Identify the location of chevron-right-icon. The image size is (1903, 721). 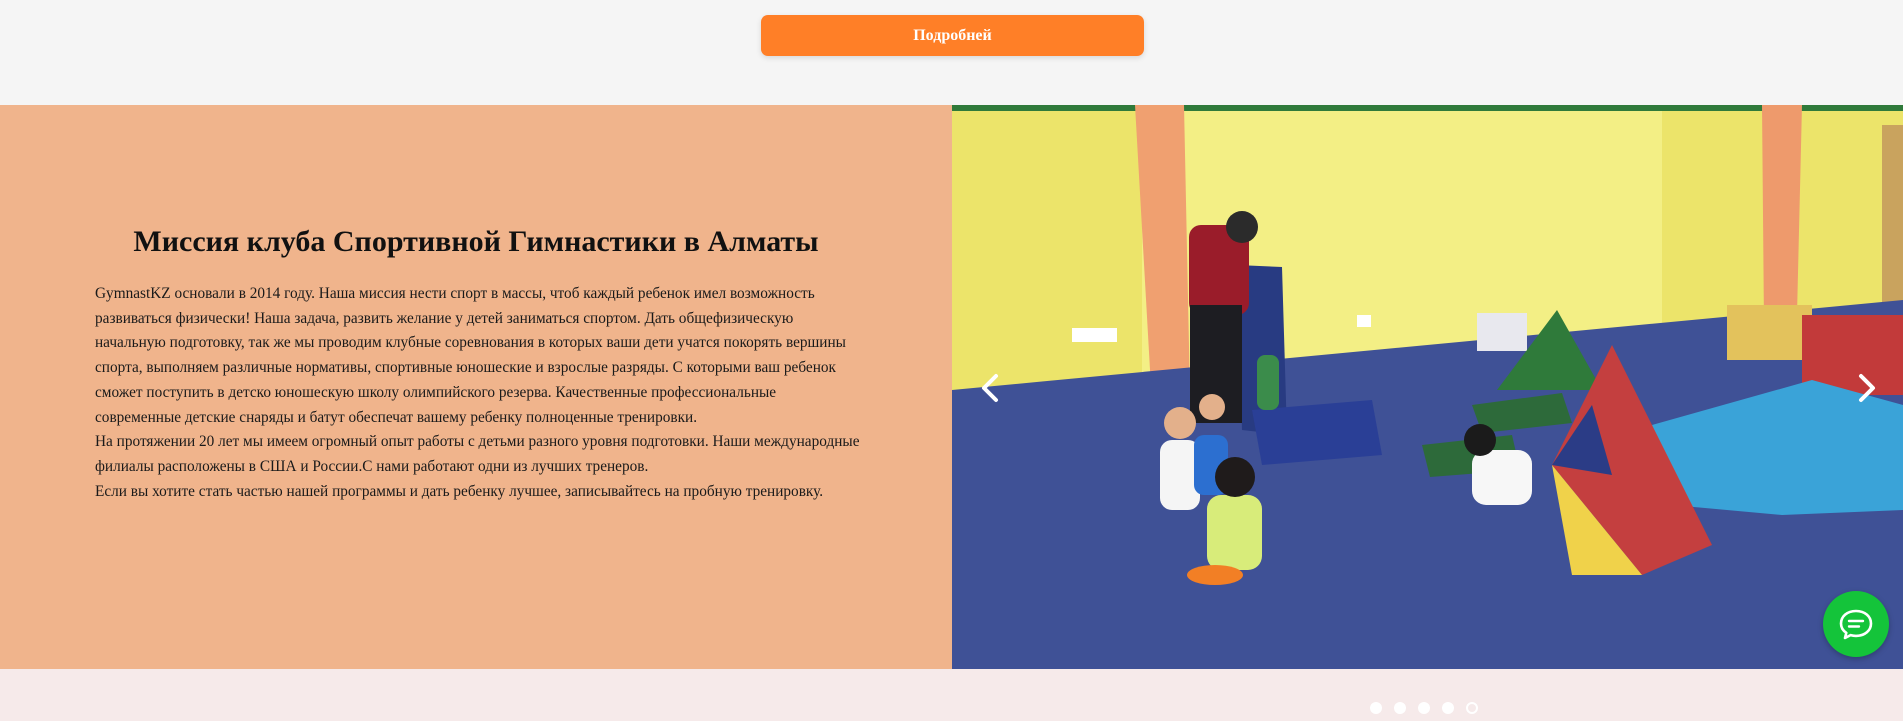
(1867, 388).